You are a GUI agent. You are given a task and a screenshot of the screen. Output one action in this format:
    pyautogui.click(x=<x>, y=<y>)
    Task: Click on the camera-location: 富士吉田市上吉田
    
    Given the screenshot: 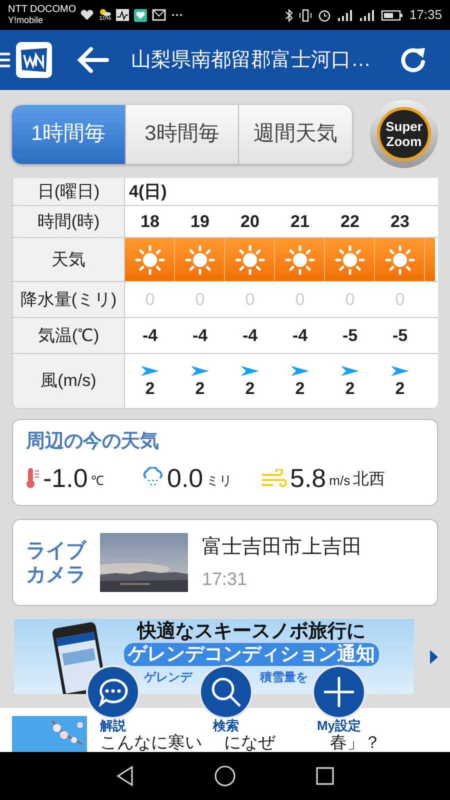 What is the action you would take?
    pyautogui.click(x=282, y=547)
    